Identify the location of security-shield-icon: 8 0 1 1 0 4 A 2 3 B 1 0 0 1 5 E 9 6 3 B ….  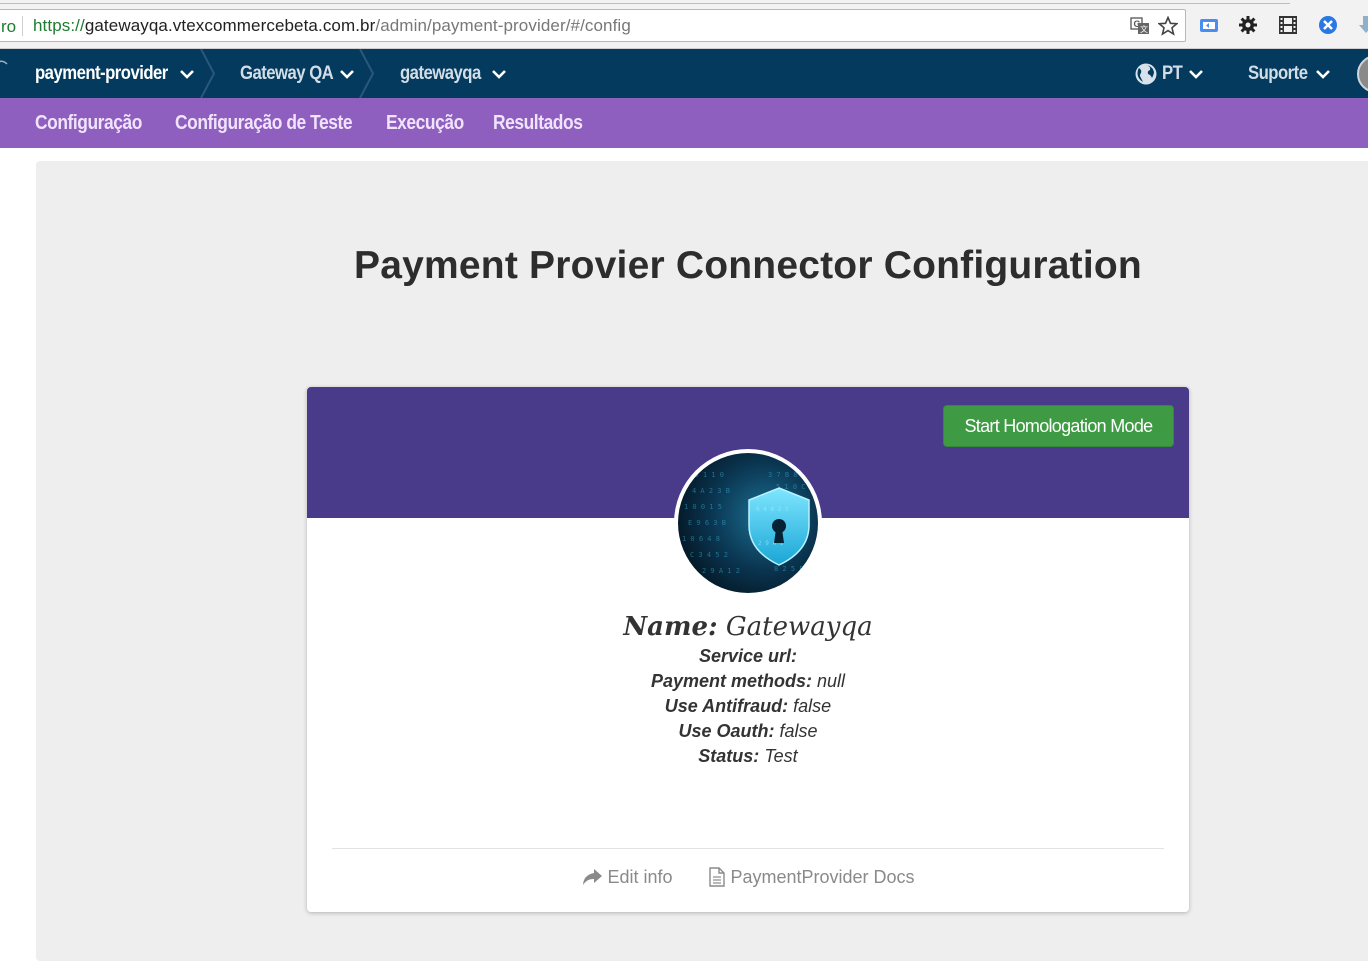
(748, 523).